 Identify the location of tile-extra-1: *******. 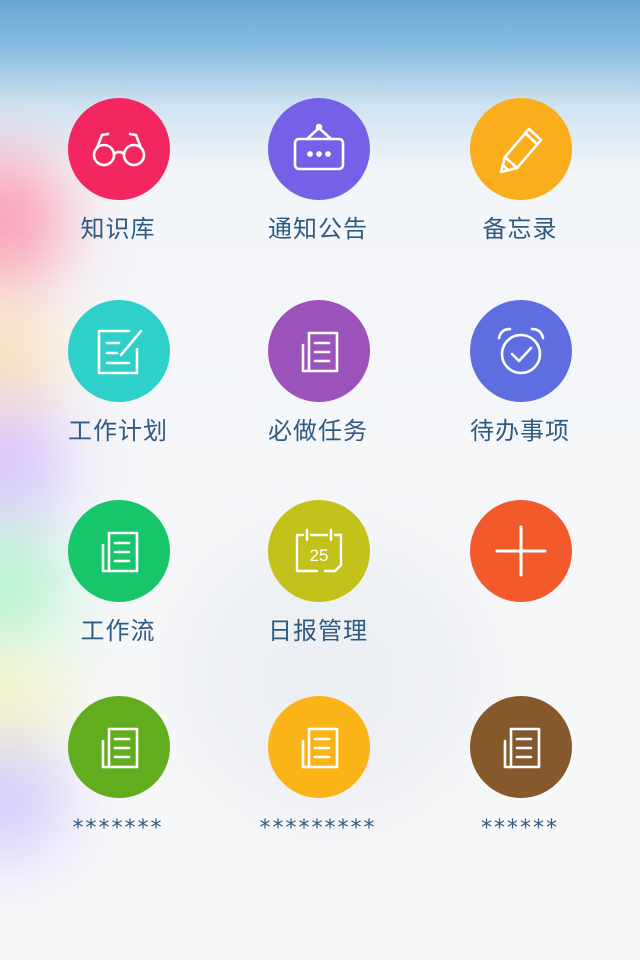
(118, 786).